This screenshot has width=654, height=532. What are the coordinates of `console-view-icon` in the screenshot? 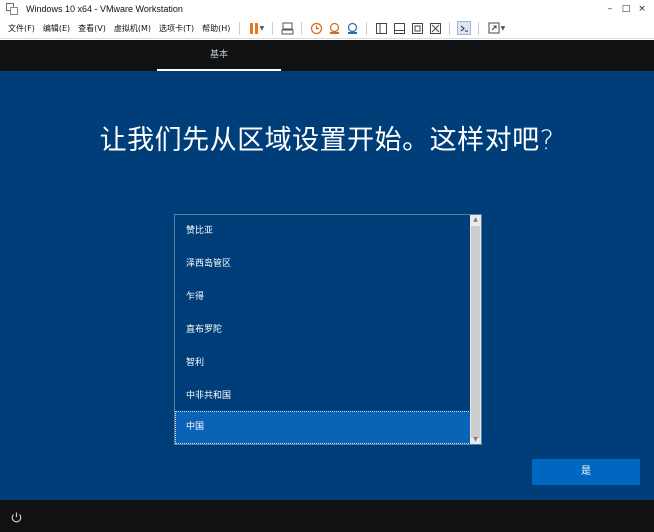 It's located at (464, 28).